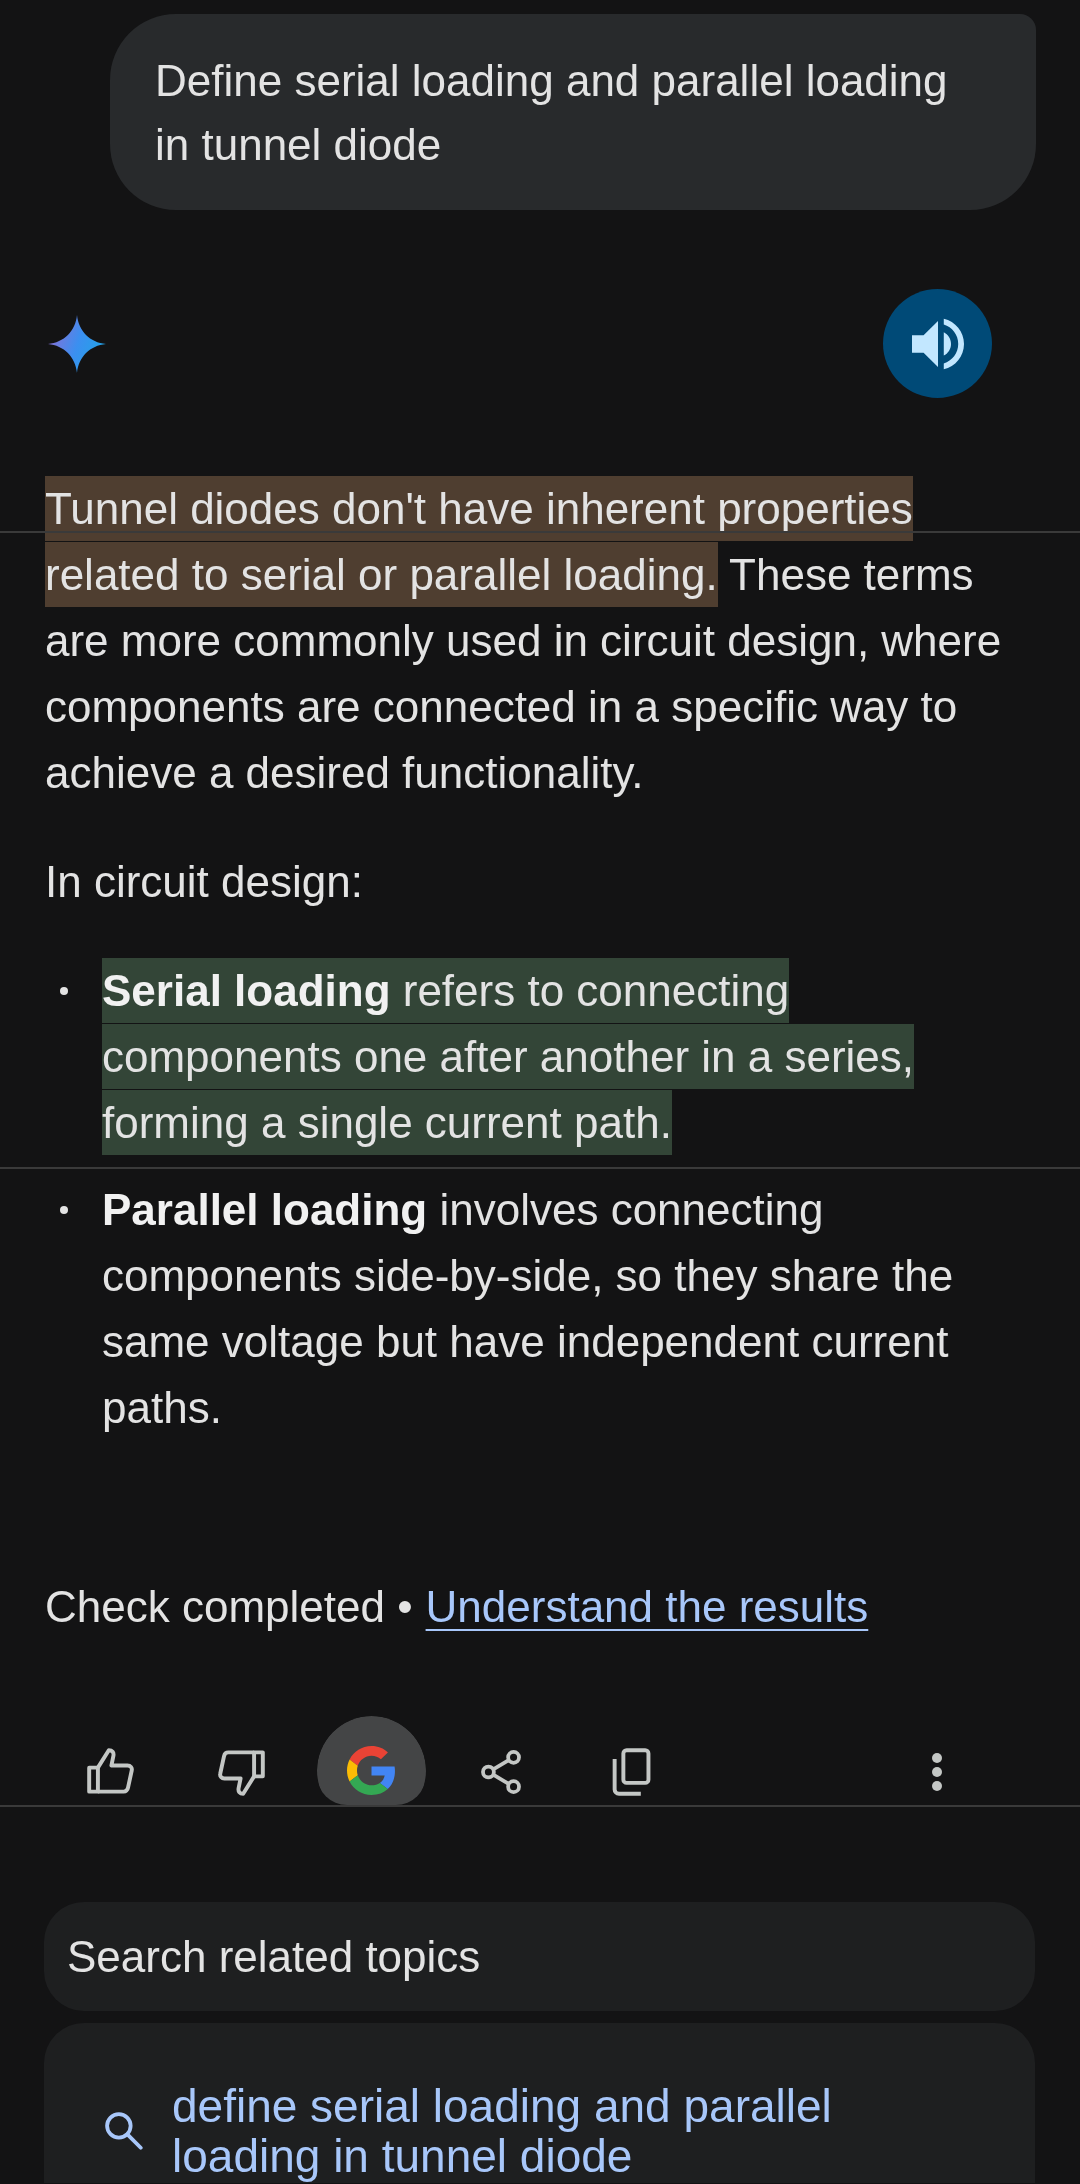  Describe the element at coordinates (229, 1607) in the screenshot. I see `check-status: Check completed •` at that location.